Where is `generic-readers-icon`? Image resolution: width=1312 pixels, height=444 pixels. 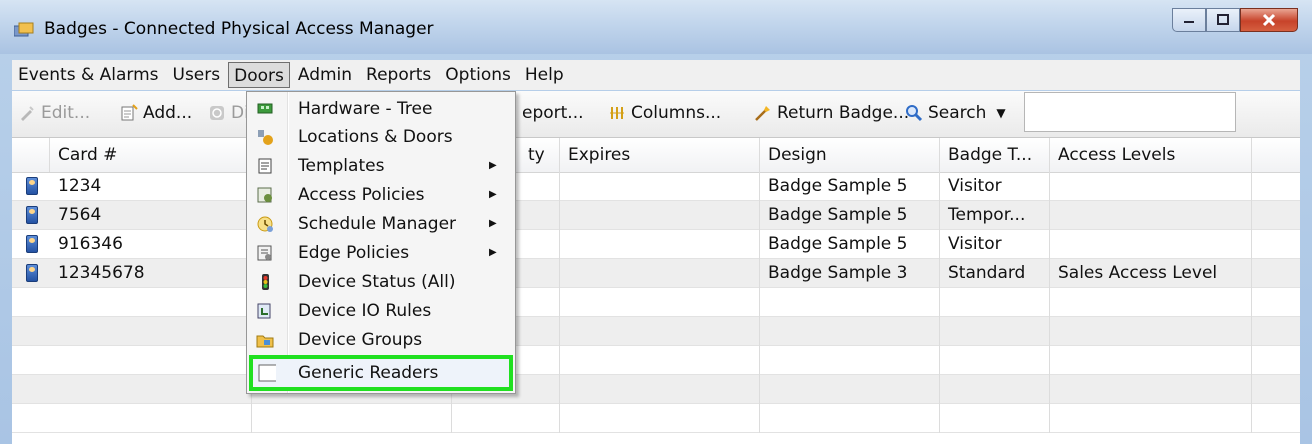
generic-readers-icon is located at coordinates (267, 373).